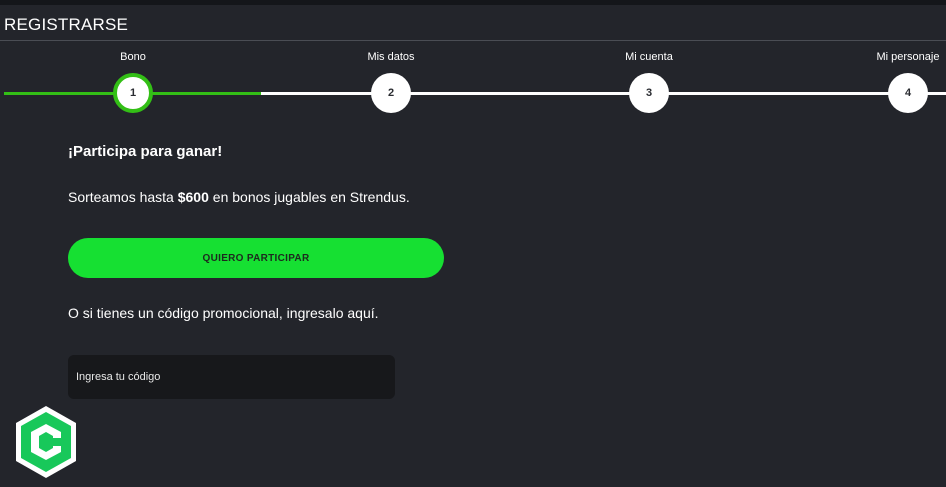 This screenshot has height=487, width=946. Describe the element at coordinates (473, 40) in the screenshot. I see `title-divider` at that location.